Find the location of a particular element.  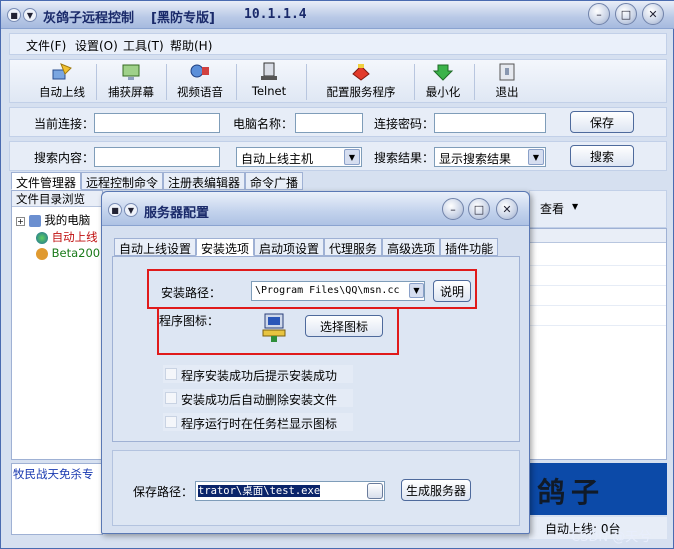

toolbar: 自动上线 捕获屏幕 视频语音 Telnet 配置服务程序 最小化 退出 is located at coordinates (338, 81).